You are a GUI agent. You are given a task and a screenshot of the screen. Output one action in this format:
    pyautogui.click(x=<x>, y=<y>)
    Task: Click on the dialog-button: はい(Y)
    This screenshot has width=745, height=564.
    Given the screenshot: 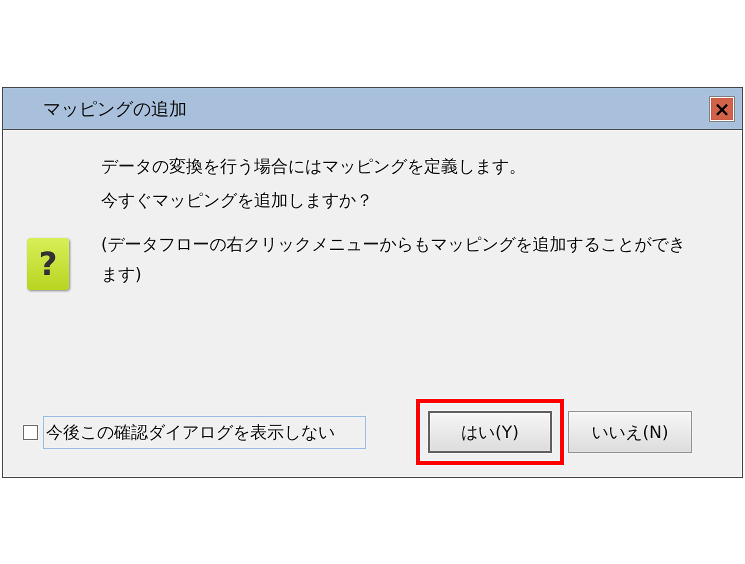 What is the action you would take?
    pyautogui.click(x=490, y=432)
    